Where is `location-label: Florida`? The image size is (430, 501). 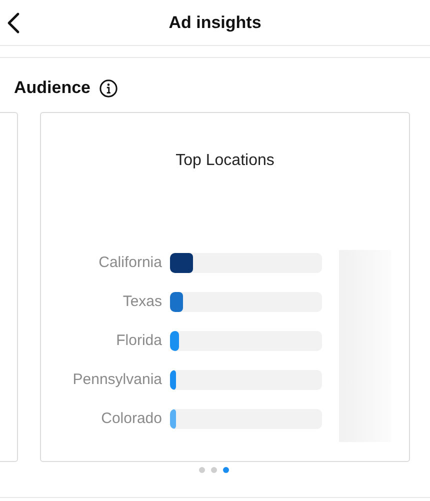 location-label: Florida is located at coordinates (139, 340).